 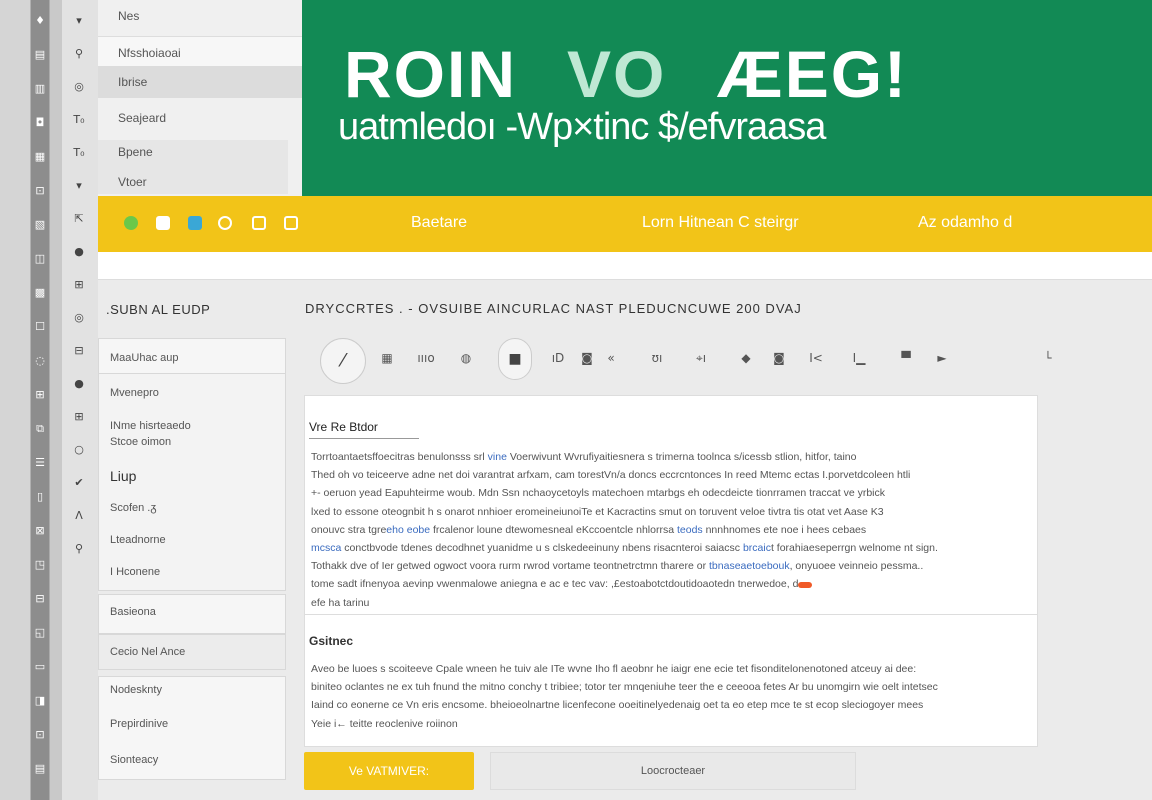 What do you see at coordinates (408, 530) in the screenshot?
I see `inline-link-2: eho eobe` at bounding box center [408, 530].